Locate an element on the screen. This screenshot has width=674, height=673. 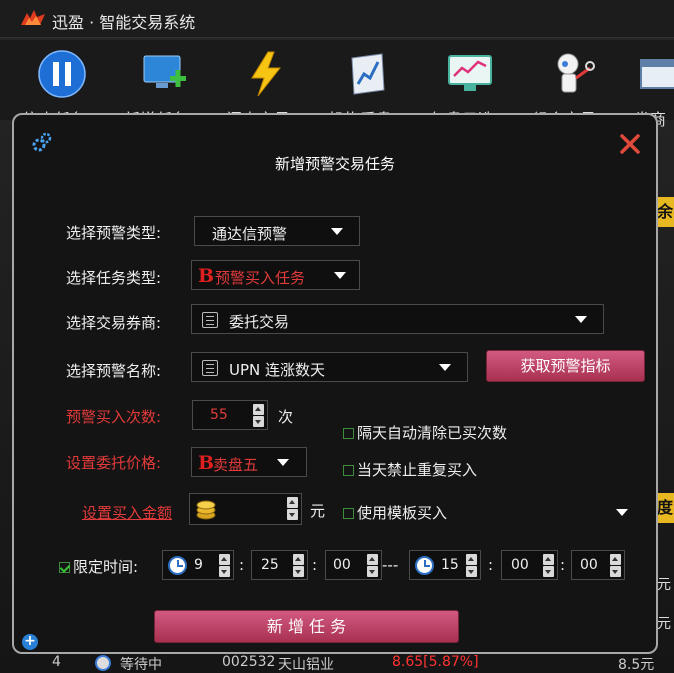
app-title: 迅盈 · 智能交易系统 is located at coordinates (124, 22).